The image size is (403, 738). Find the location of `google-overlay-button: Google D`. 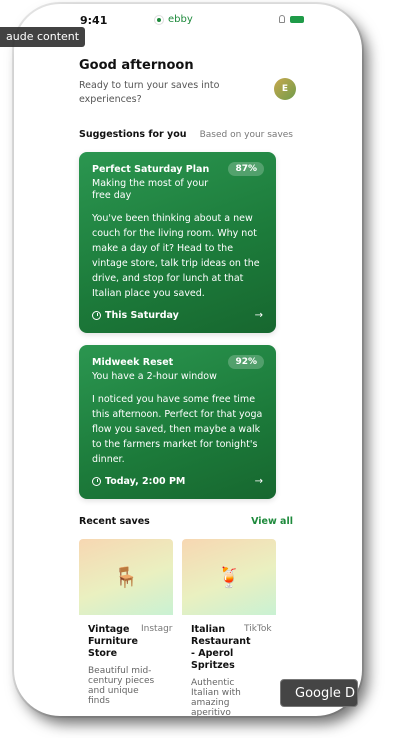

google-overlay-button: Google D is located at coordinates (319, 693).